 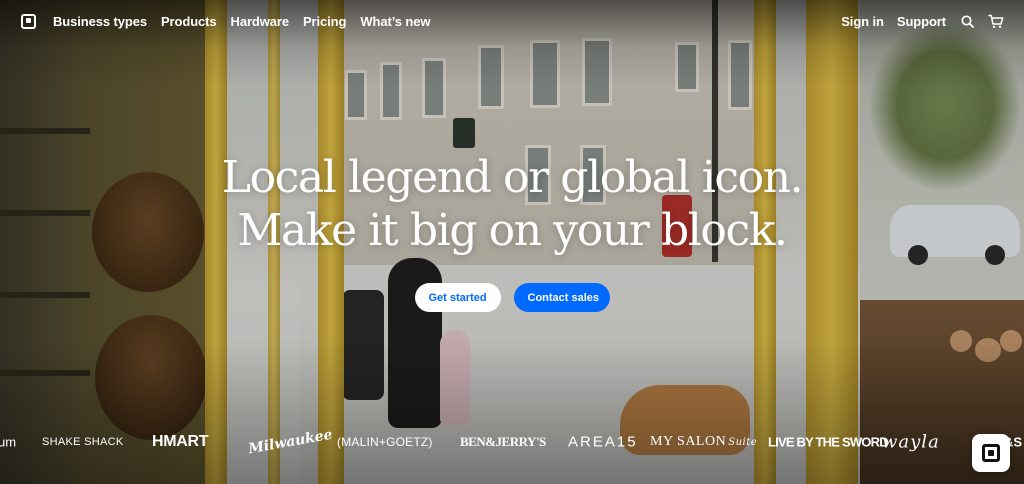 I want to click on brand-logo-my-salon: MY SALON Suite, so click(x=703, y=442).